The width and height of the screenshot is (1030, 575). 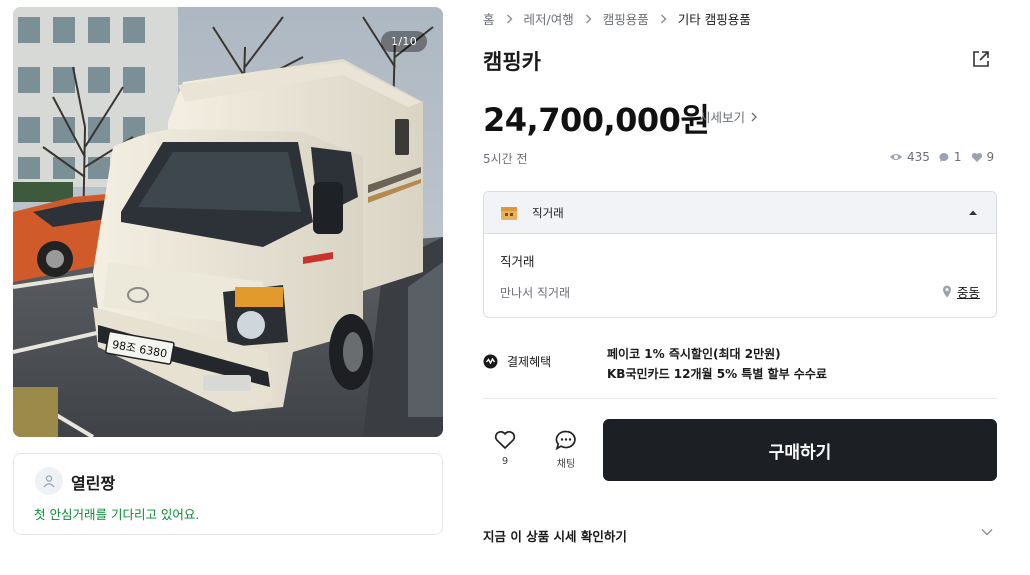 I want to click on like-button: 9, so click(x=505, y=448).